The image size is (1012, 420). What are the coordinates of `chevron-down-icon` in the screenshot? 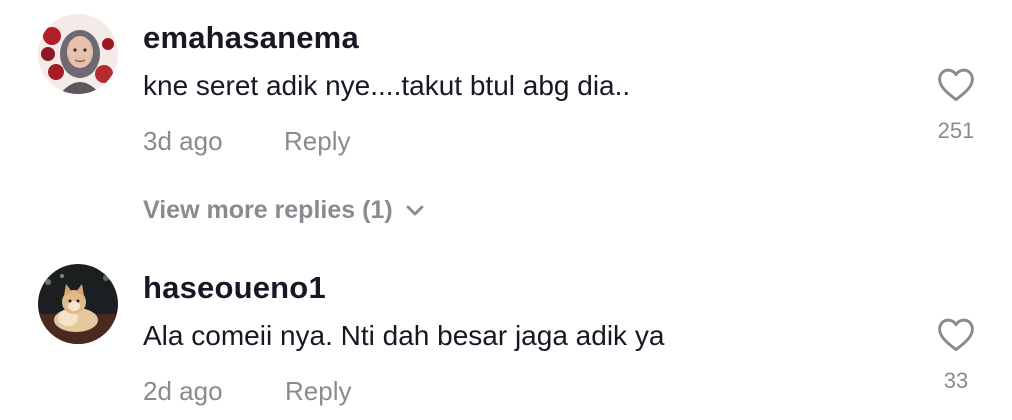 It's located at (415, 210).